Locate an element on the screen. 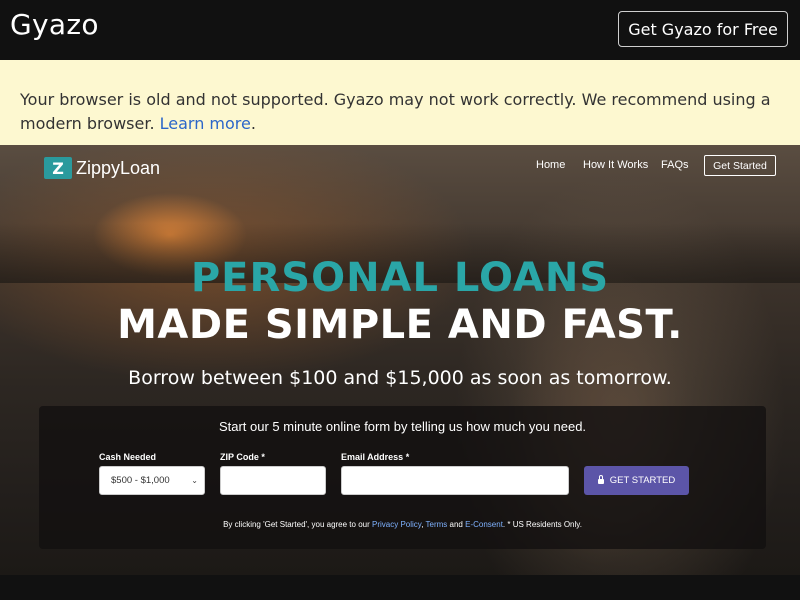 This screenshot has width=800, height=600. nav-how-it-works: How It Works is located at coordinates (615, 165).